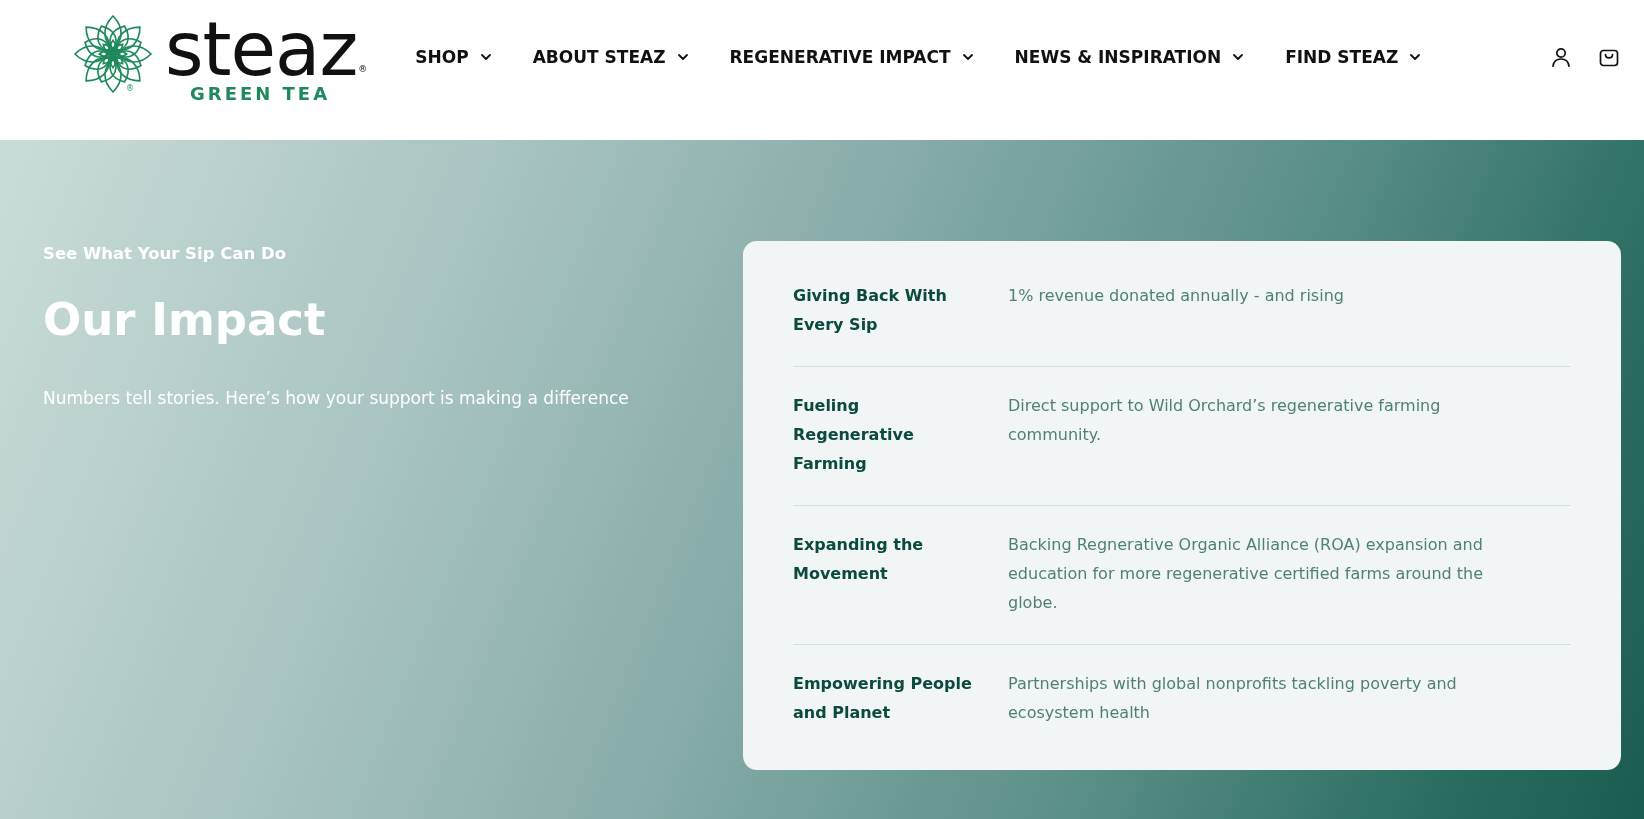 Image resolution: width=1644 pixels, height=819 pixels. Describe the element at coordinates (610, 57) in the screenshot. I see `nav-menu-link: ABOUT STEAZ` at that location.